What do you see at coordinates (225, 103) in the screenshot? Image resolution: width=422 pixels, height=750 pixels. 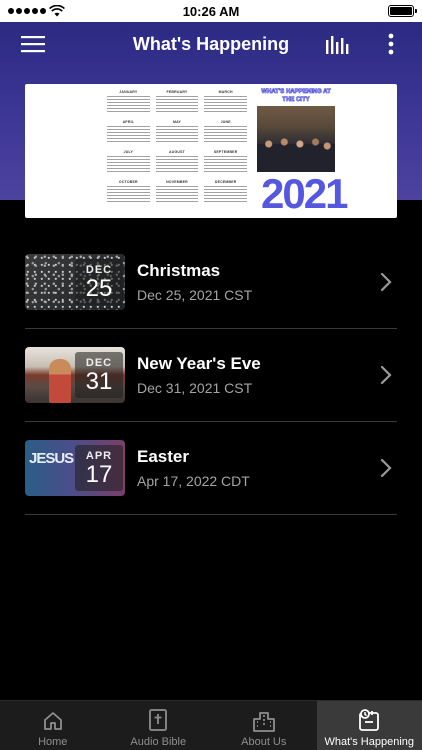 I see `calendar-month: MARCH` at bounding box center [225, 103].